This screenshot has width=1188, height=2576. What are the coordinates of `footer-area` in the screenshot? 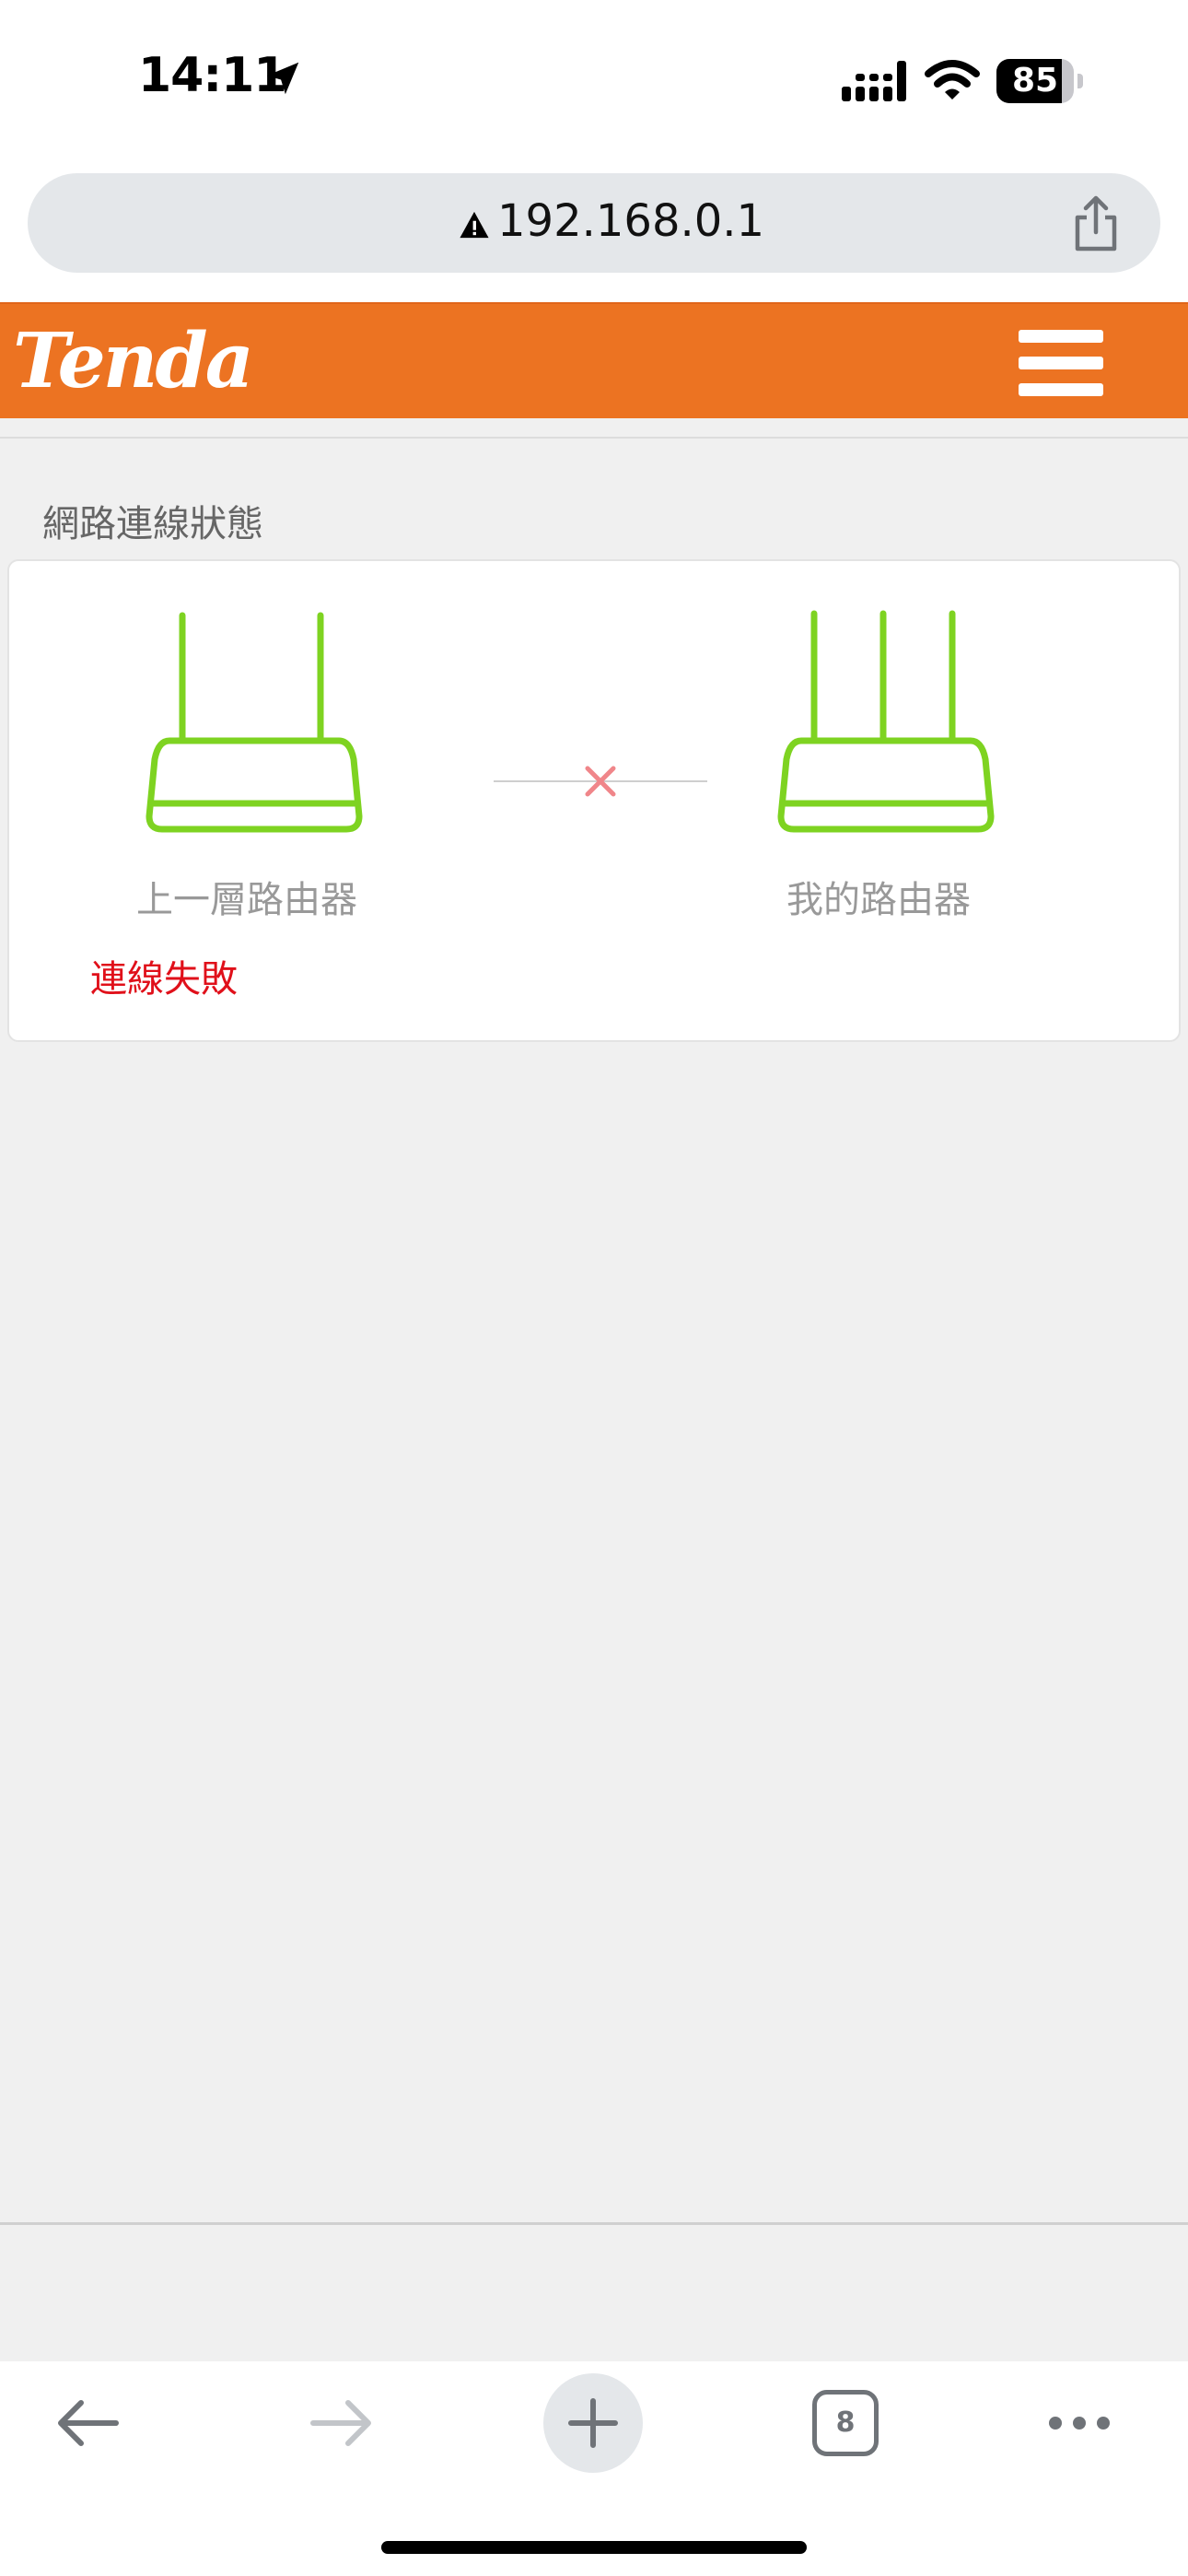 It's located at (594, 2293).